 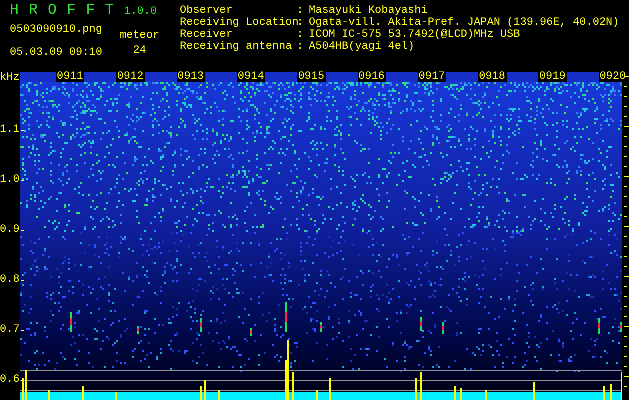 What do you see at coordinates (207, 11) in the screenshot?
I see `station-label: Observer` at bounding box center [207, 11].